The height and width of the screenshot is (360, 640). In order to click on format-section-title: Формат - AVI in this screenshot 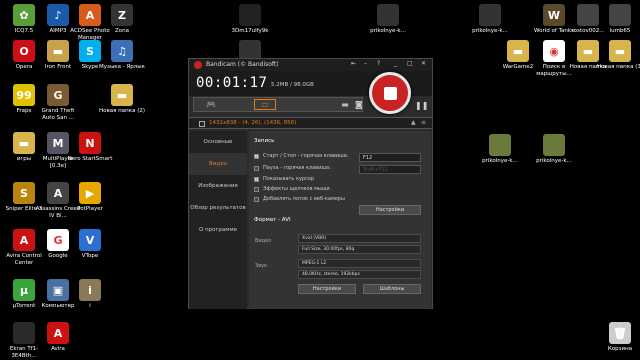, I will do `click(272, 220)`.